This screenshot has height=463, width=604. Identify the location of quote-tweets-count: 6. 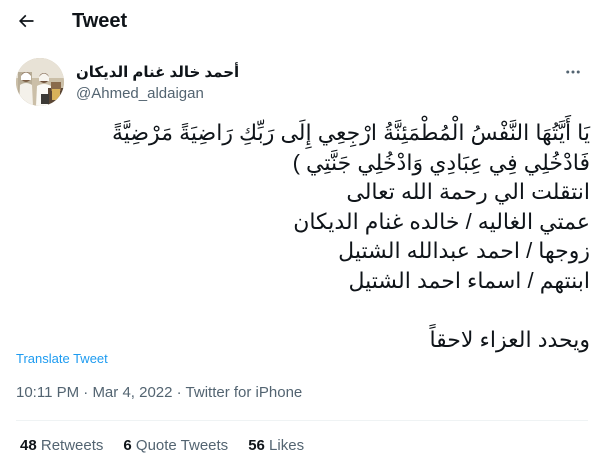
(127, 445).